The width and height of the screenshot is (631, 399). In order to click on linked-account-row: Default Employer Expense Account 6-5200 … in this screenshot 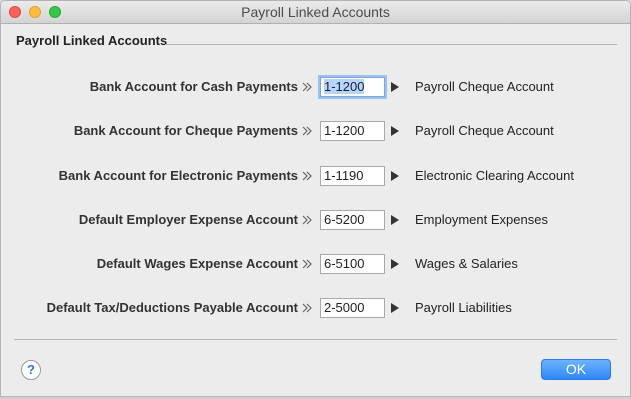, I will do `click(315, 221)`.